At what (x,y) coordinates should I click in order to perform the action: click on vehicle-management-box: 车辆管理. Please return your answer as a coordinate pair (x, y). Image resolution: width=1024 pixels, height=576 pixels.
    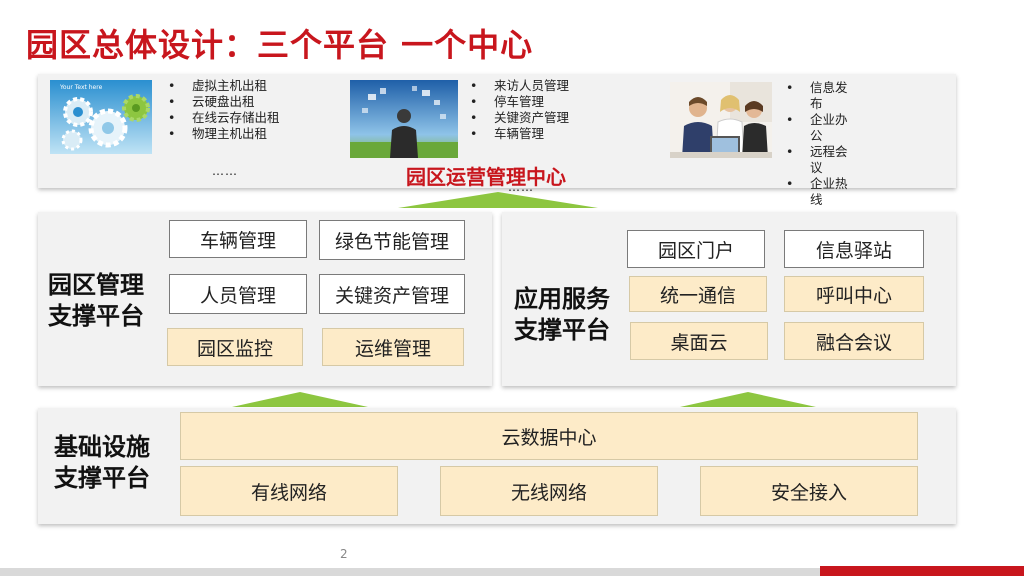
    Looking at the image, I should click on (238, 239).